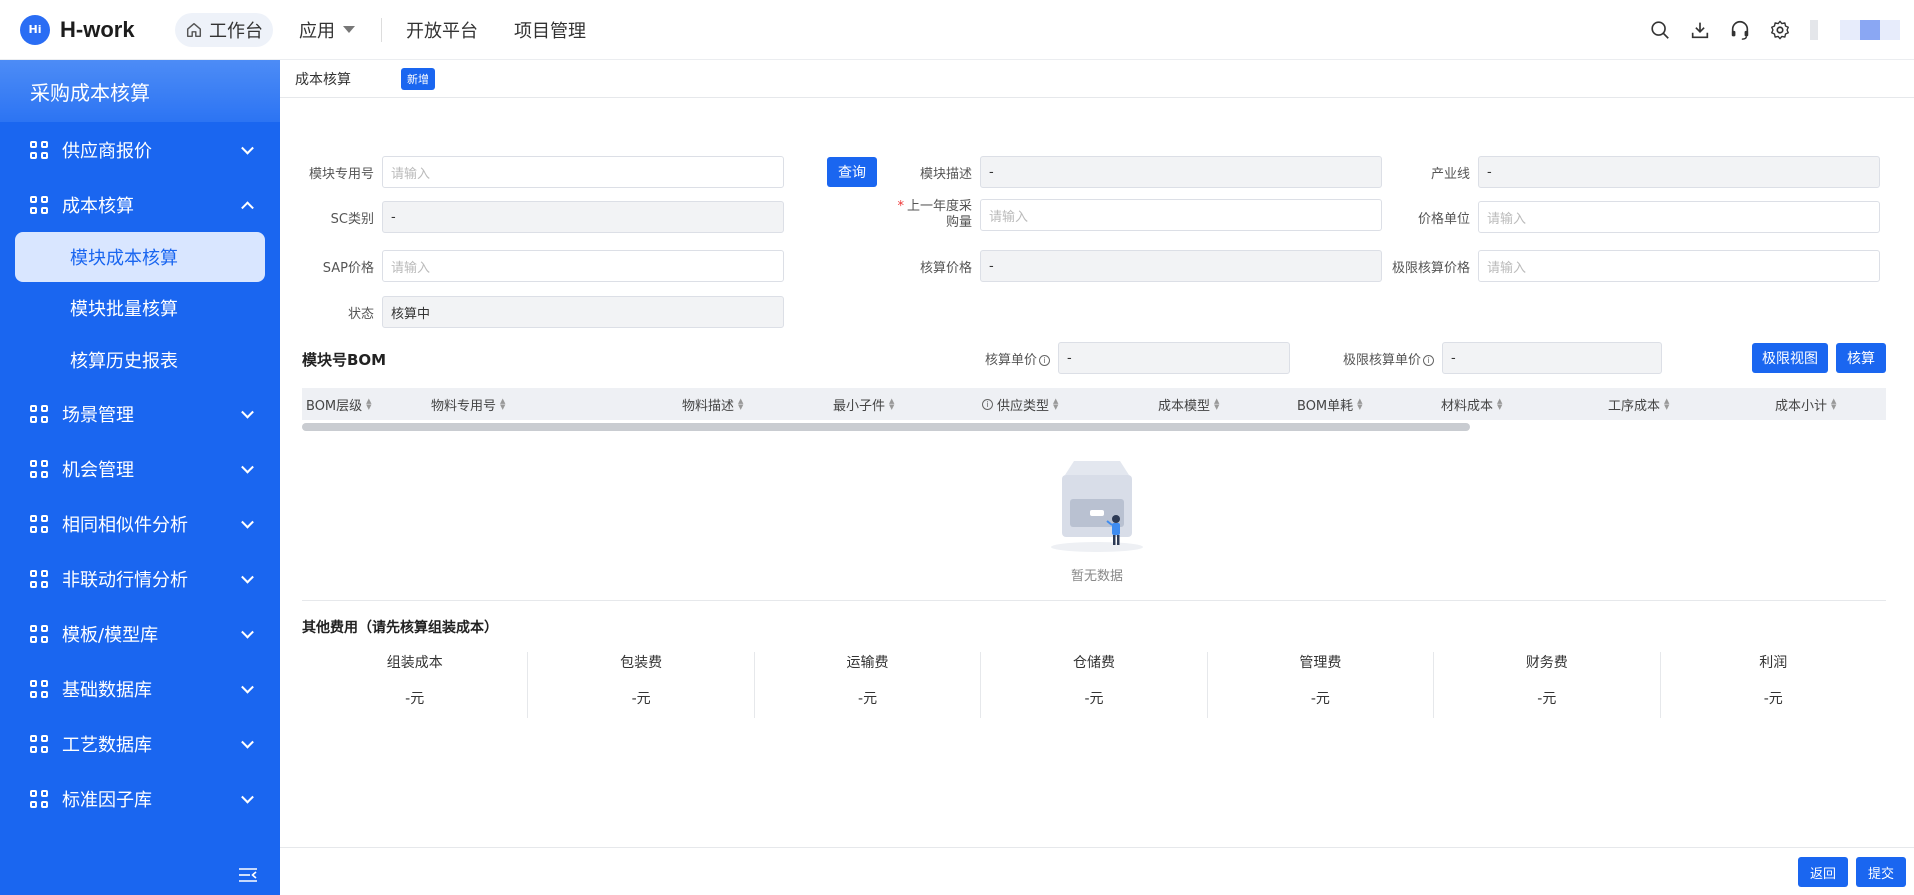  Describe the element at coordinates (140, 257) in the screenshot. I see `sidebar-subitem-module-cost: 模块成本核算` at that location.